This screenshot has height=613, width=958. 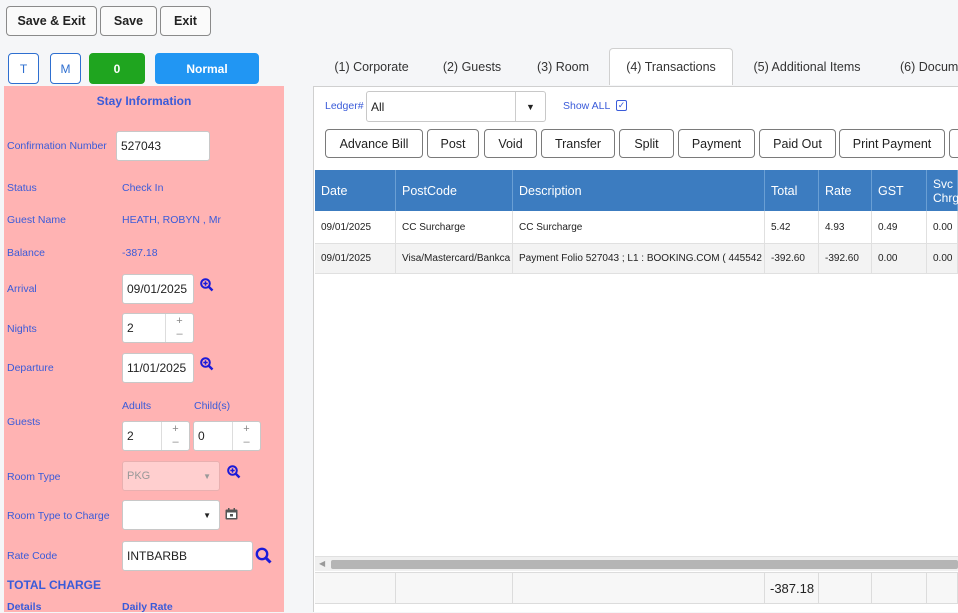 What do you see at coordinates (807, 66) in the screenshot?
I see `tab-additional-items: (5) Additional Items` at bounding box center [807, 66].